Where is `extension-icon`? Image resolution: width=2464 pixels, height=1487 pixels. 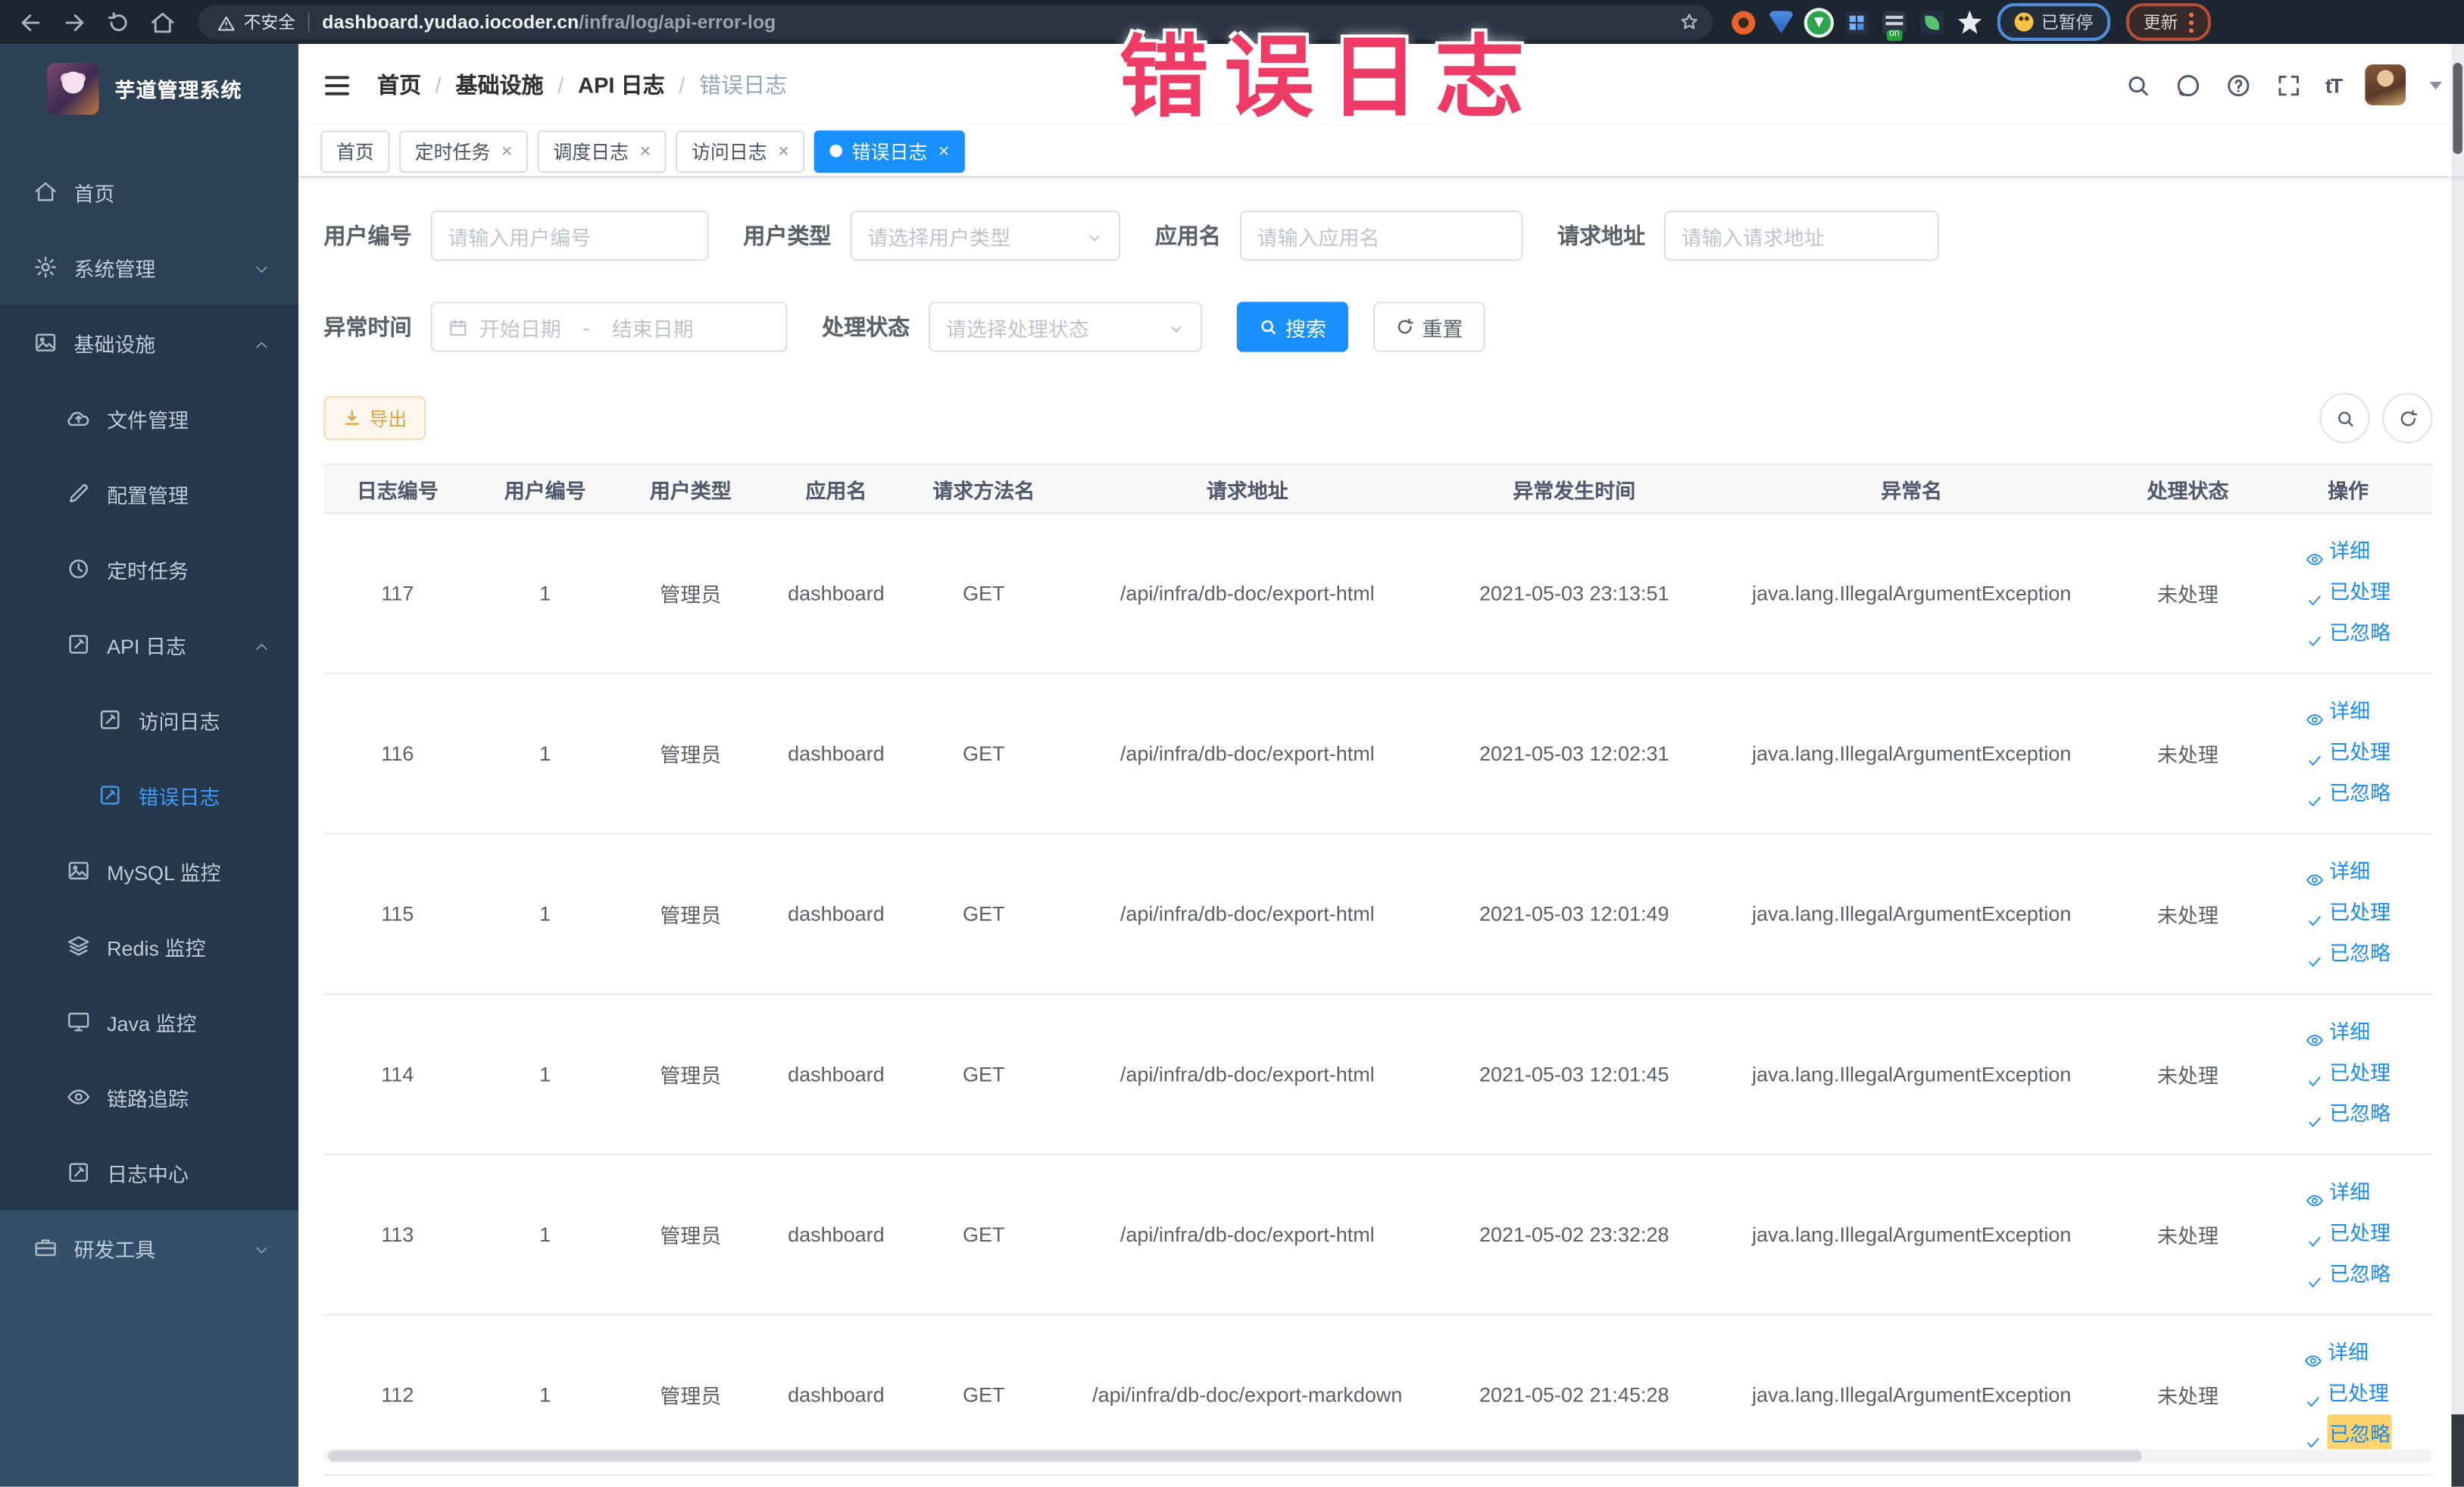 extension-icon is located at coordinates (1744, 22).